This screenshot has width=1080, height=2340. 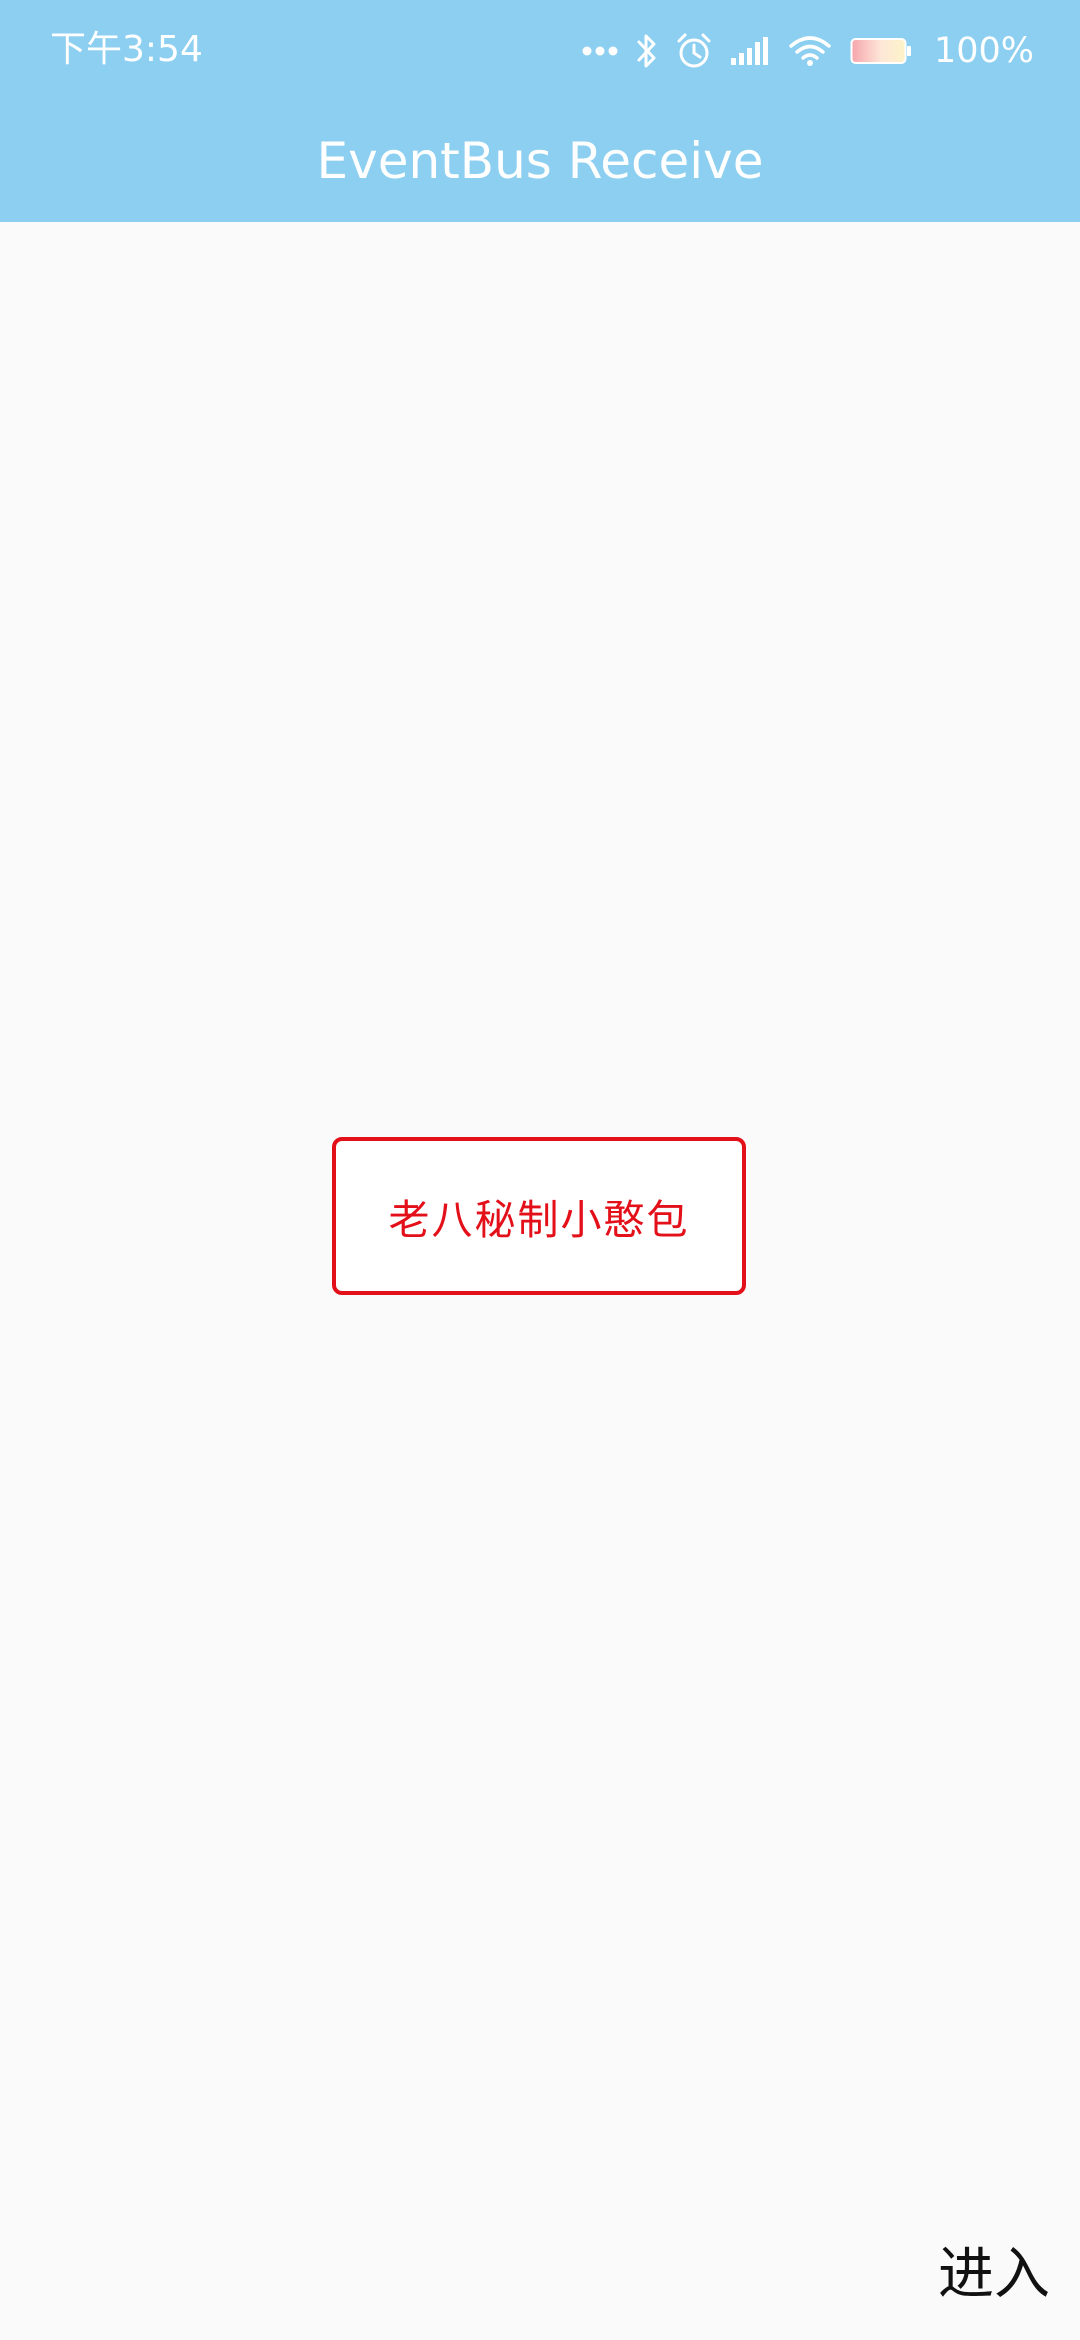 What do you see at coordinates (694, 51) in the screenshot?
I see `alarm-icon` at bounding box center [694, 51].